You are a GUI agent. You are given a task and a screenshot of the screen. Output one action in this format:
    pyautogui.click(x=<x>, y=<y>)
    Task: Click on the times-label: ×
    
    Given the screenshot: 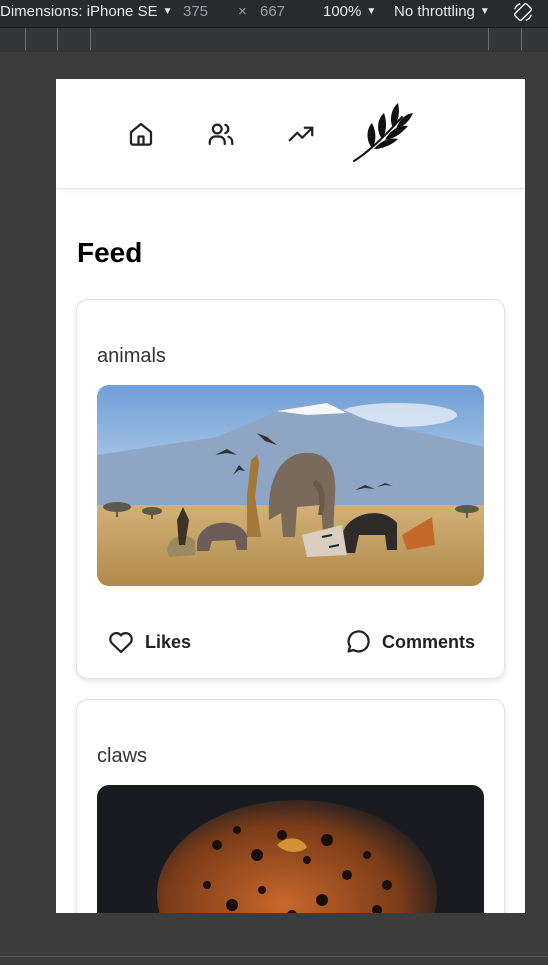 What is the action you would take?
    pyautogui.click(x=242, y=11)
    